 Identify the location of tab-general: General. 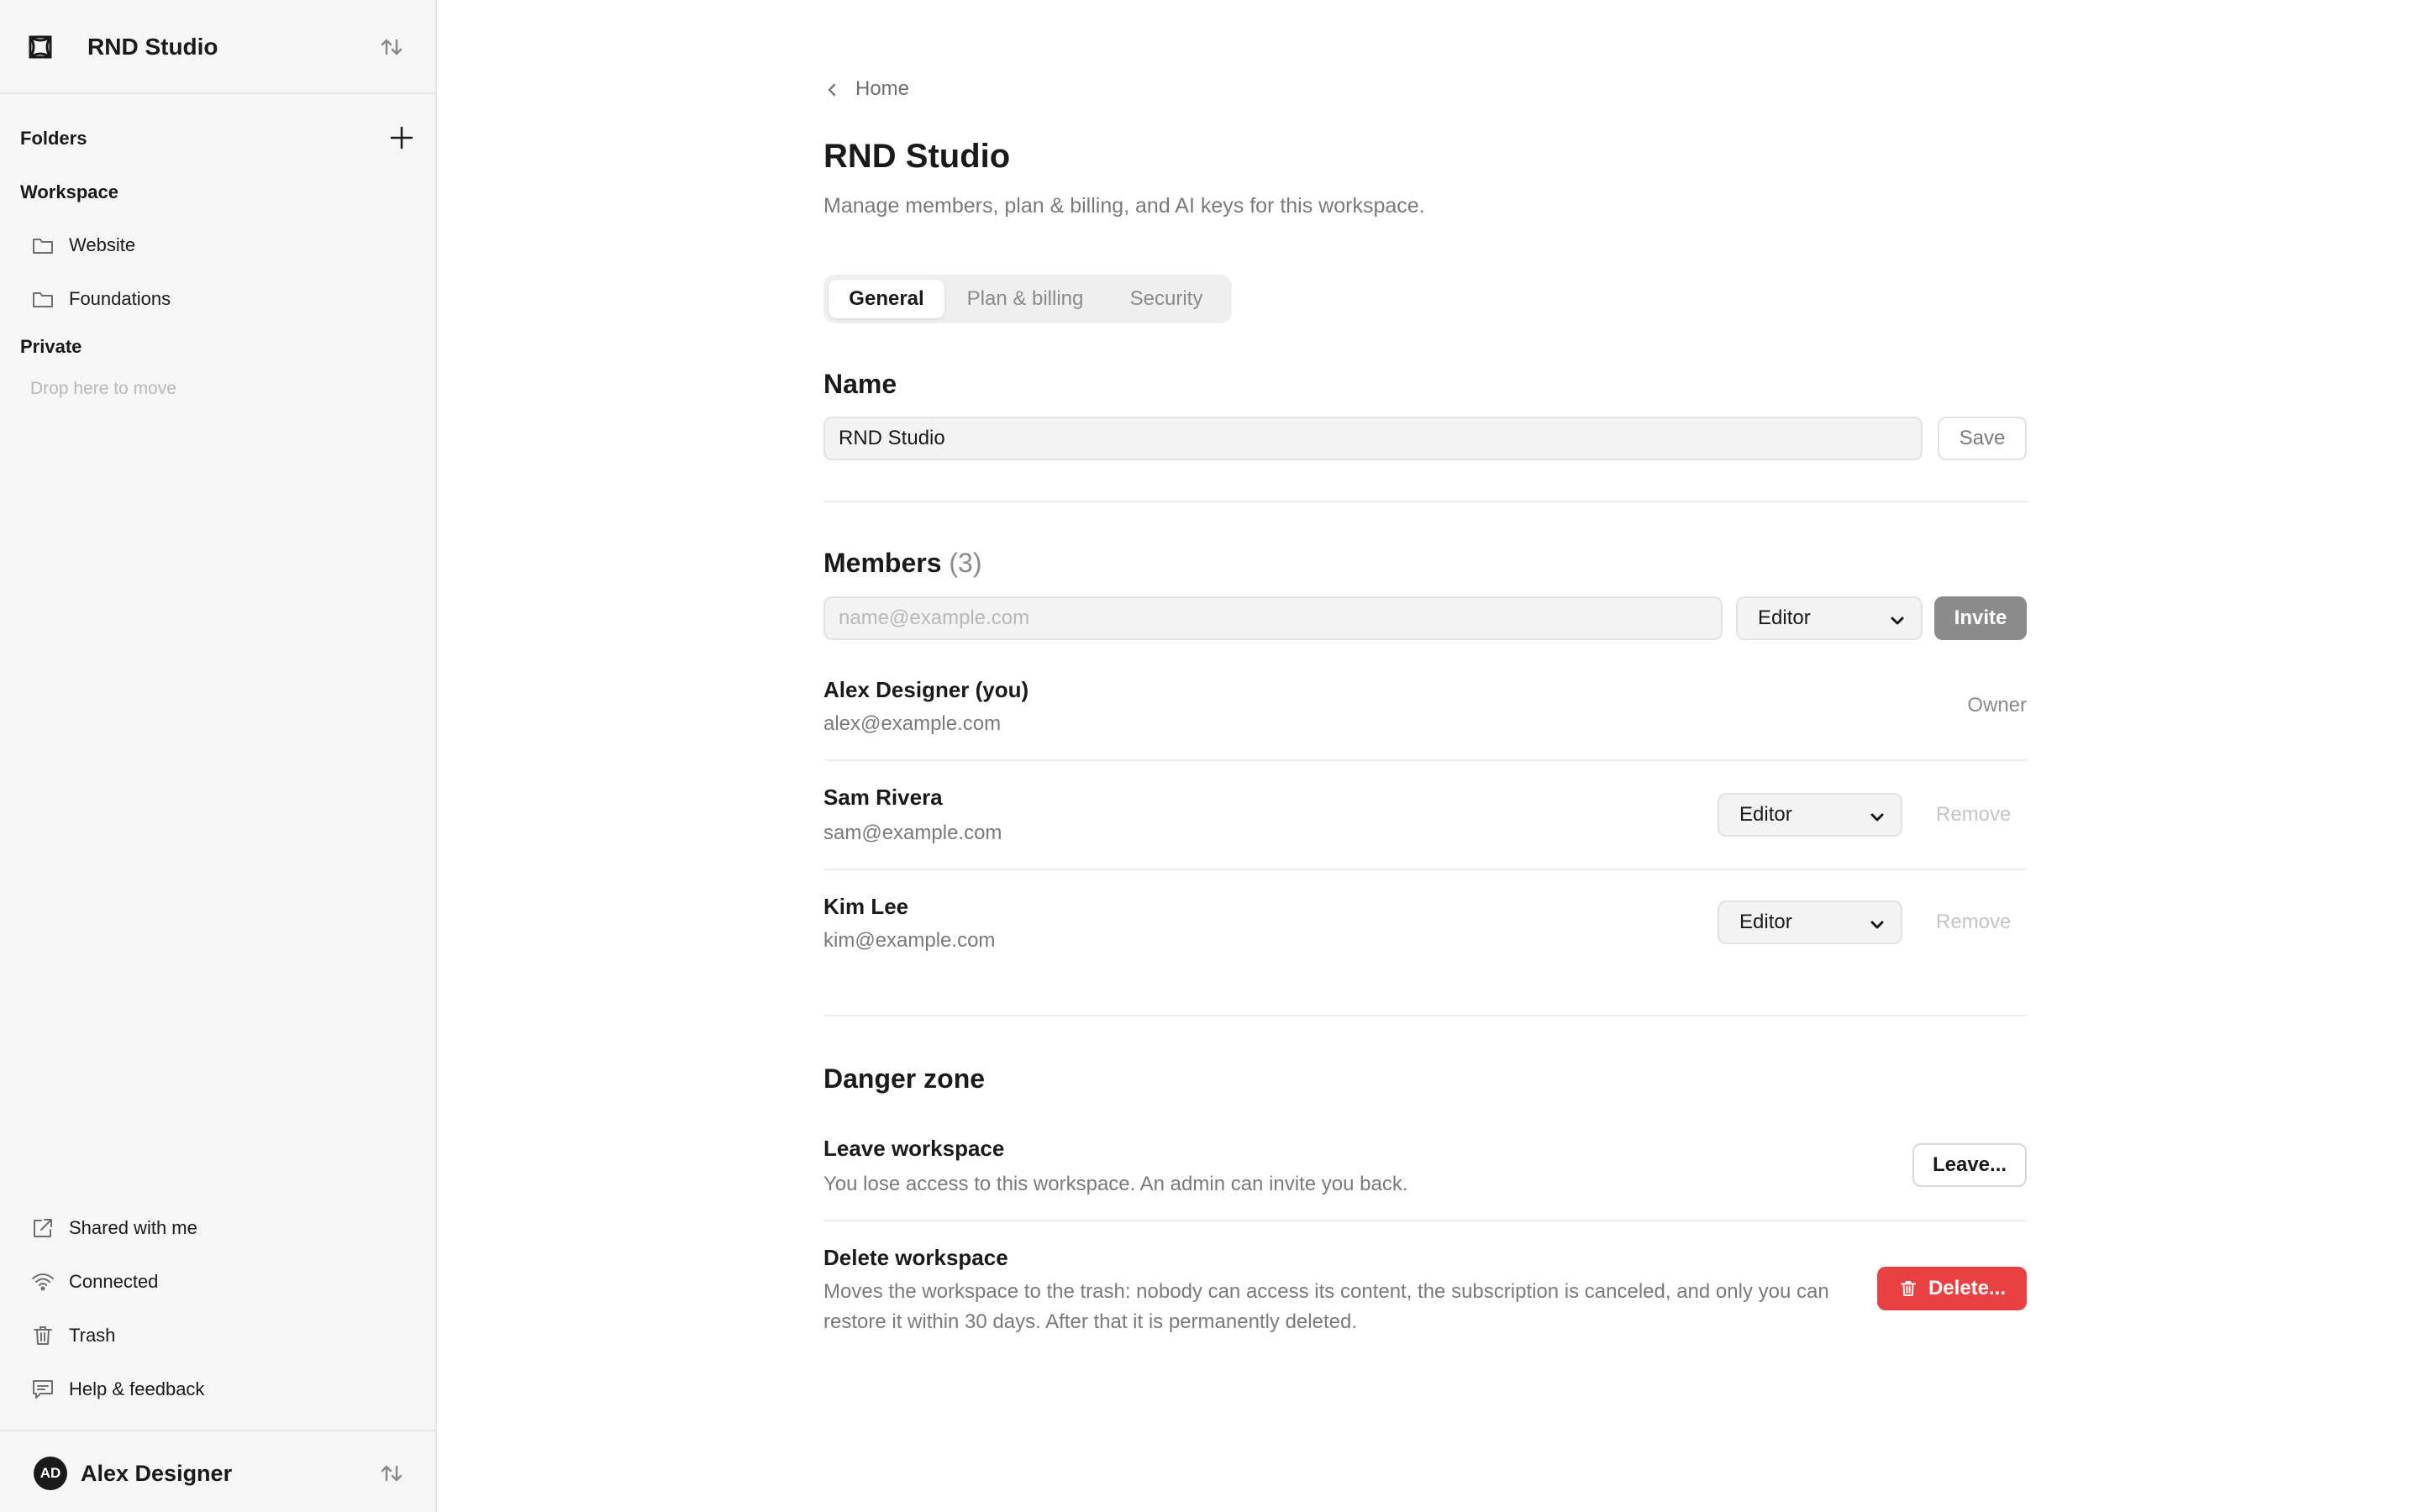
(886, 299).